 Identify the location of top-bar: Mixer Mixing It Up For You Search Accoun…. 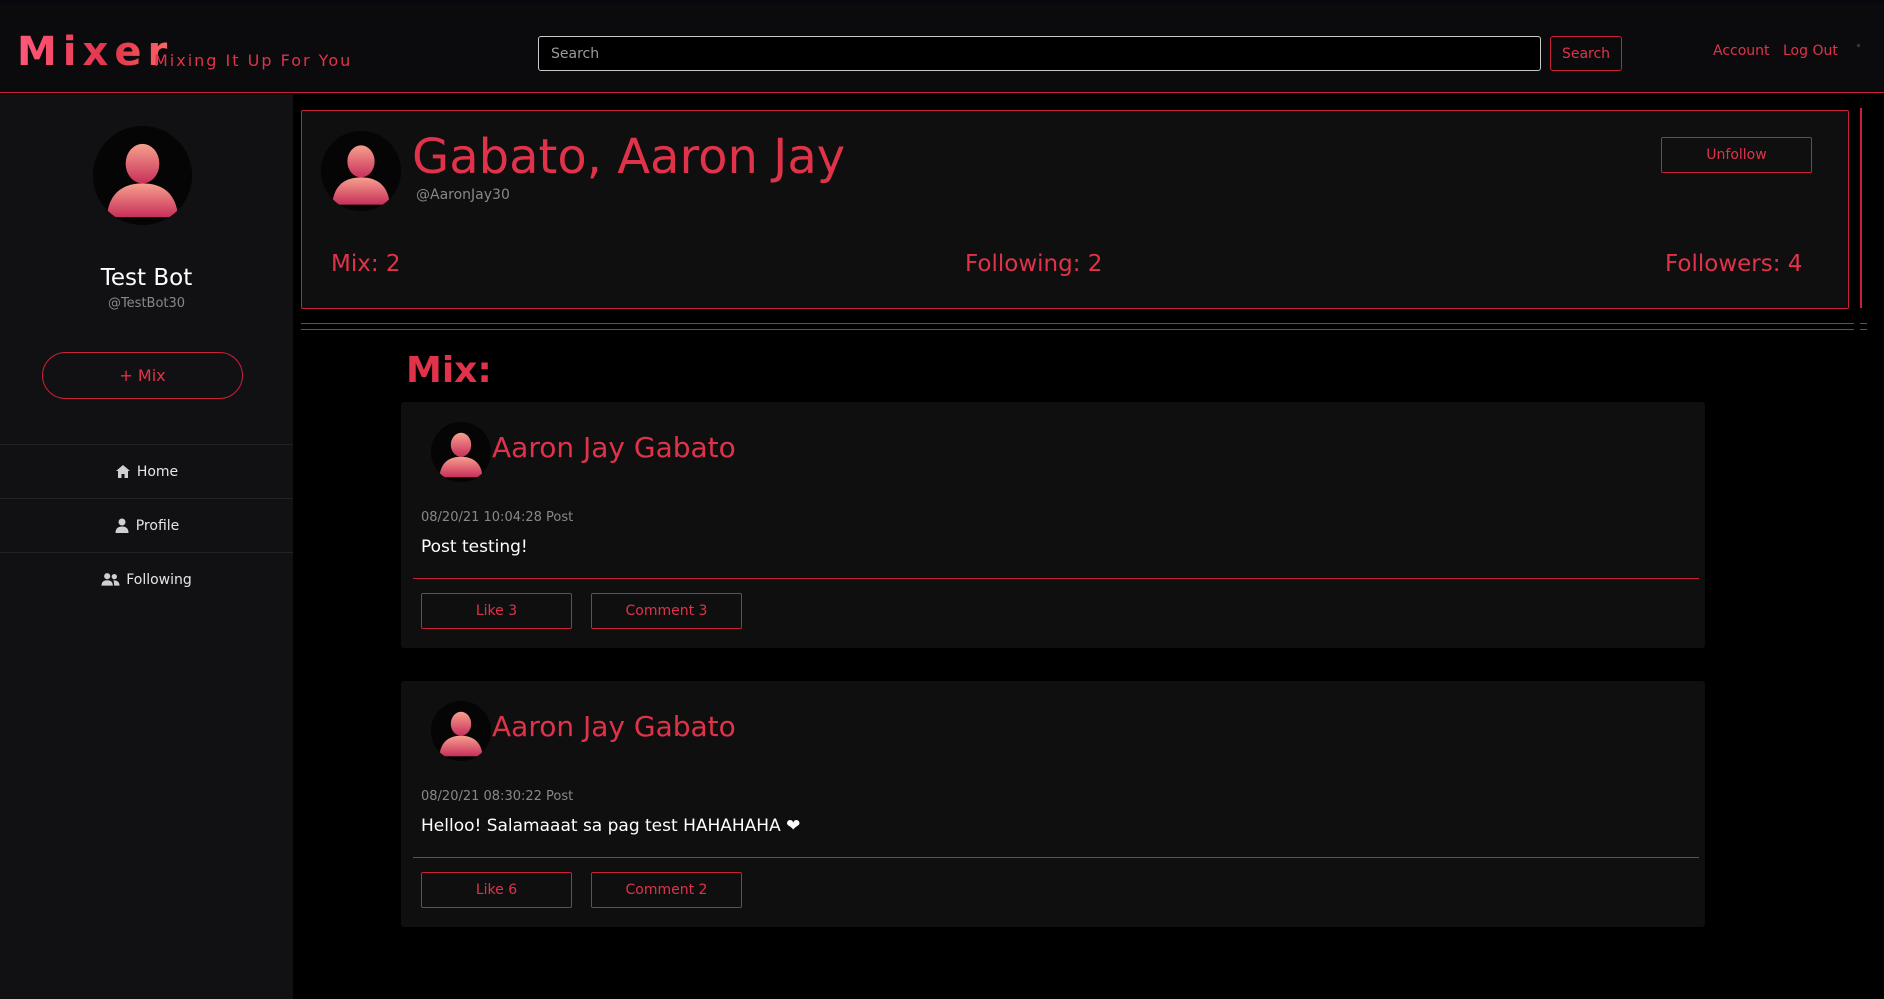
(942, 46).